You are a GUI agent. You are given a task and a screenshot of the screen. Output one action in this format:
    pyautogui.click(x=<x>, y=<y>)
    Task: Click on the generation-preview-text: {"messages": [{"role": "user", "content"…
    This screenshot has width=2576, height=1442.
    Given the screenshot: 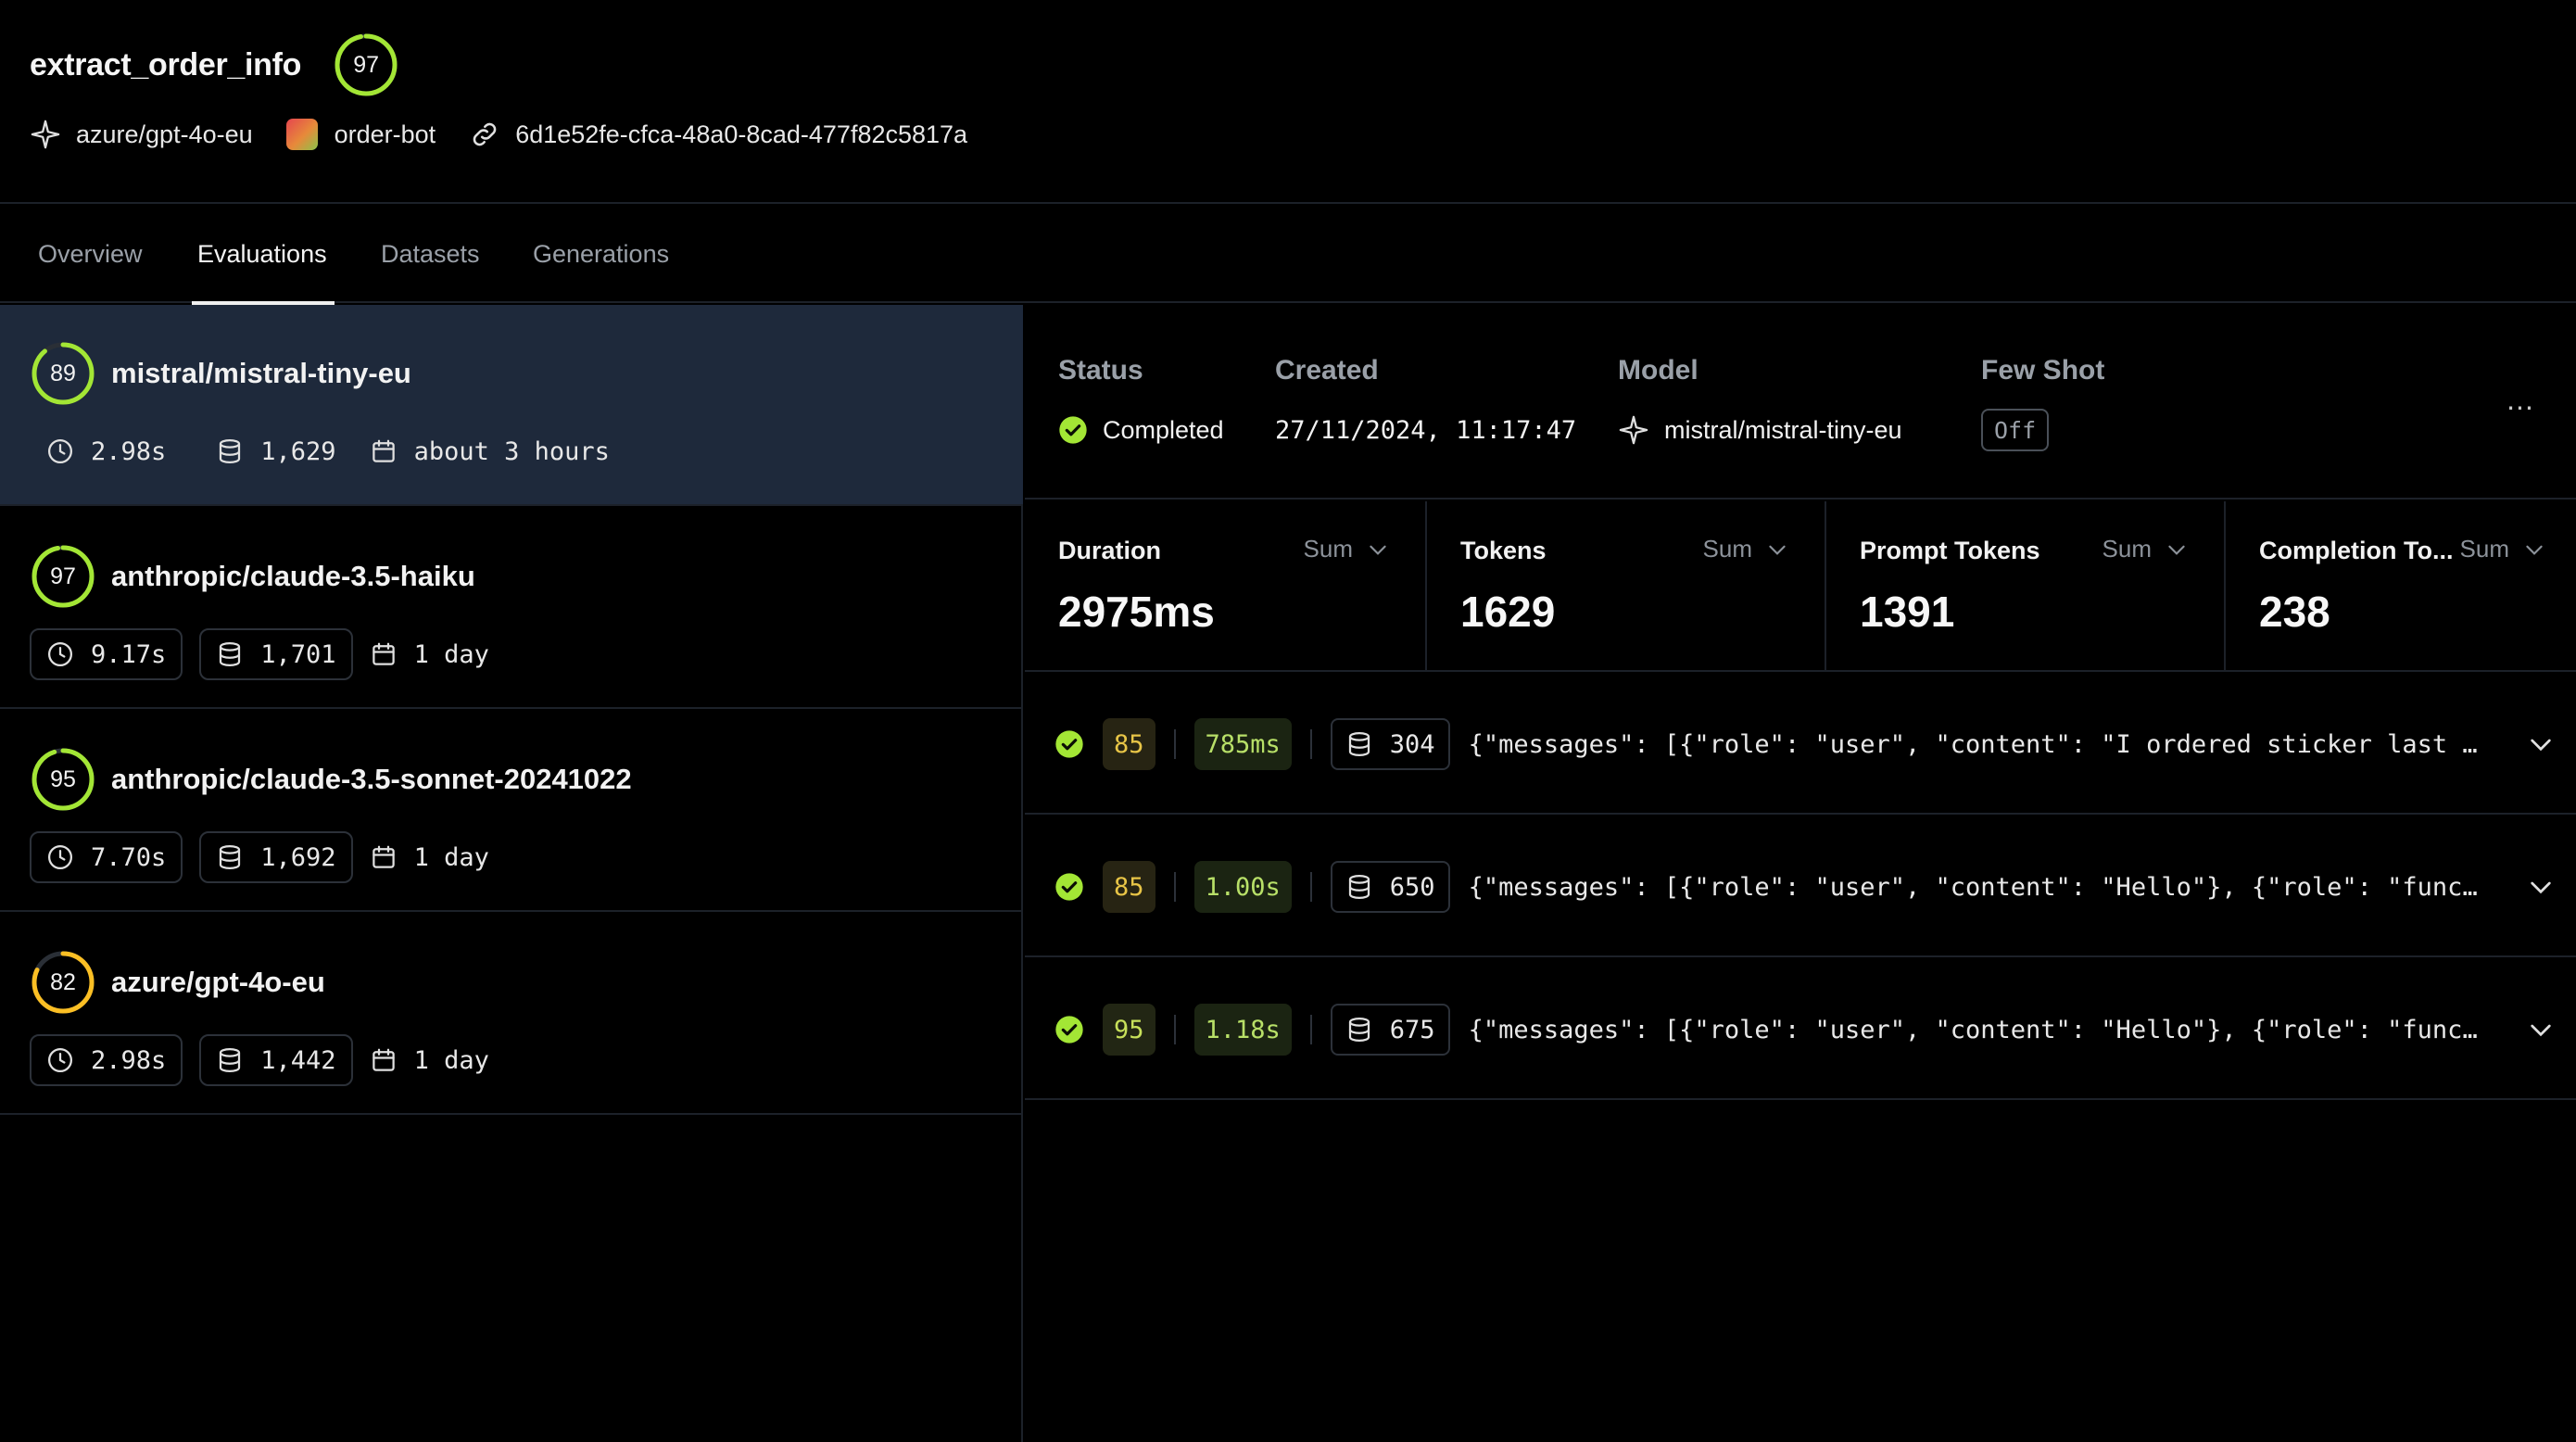 What is the action you would take?
    pyautogui.click(x=1973, y=744)
    